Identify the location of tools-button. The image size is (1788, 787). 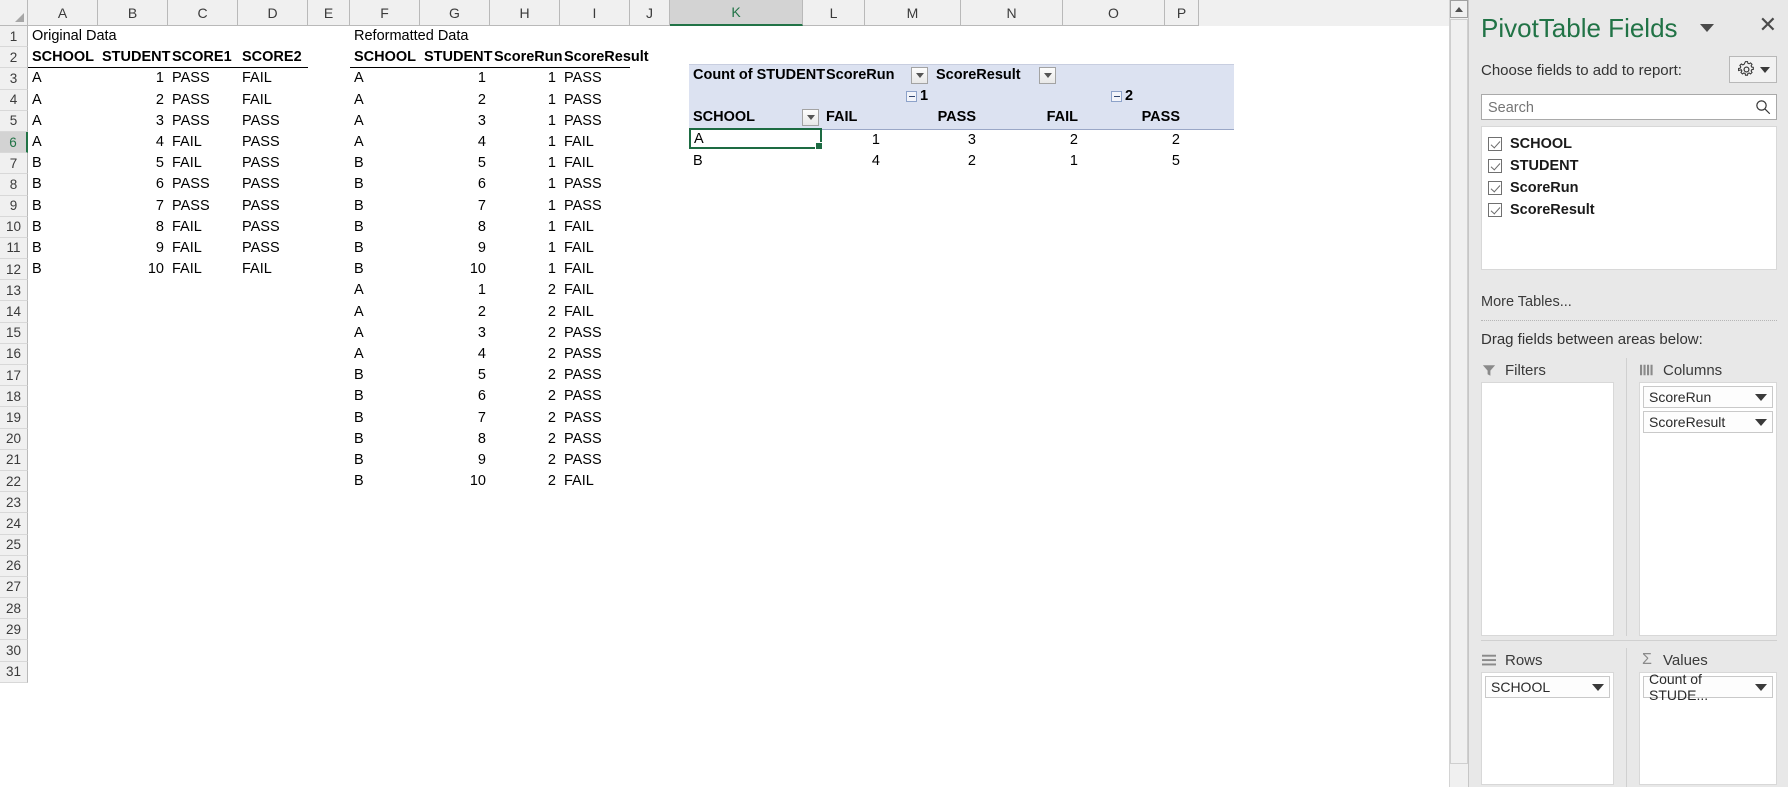
(1753, 69).